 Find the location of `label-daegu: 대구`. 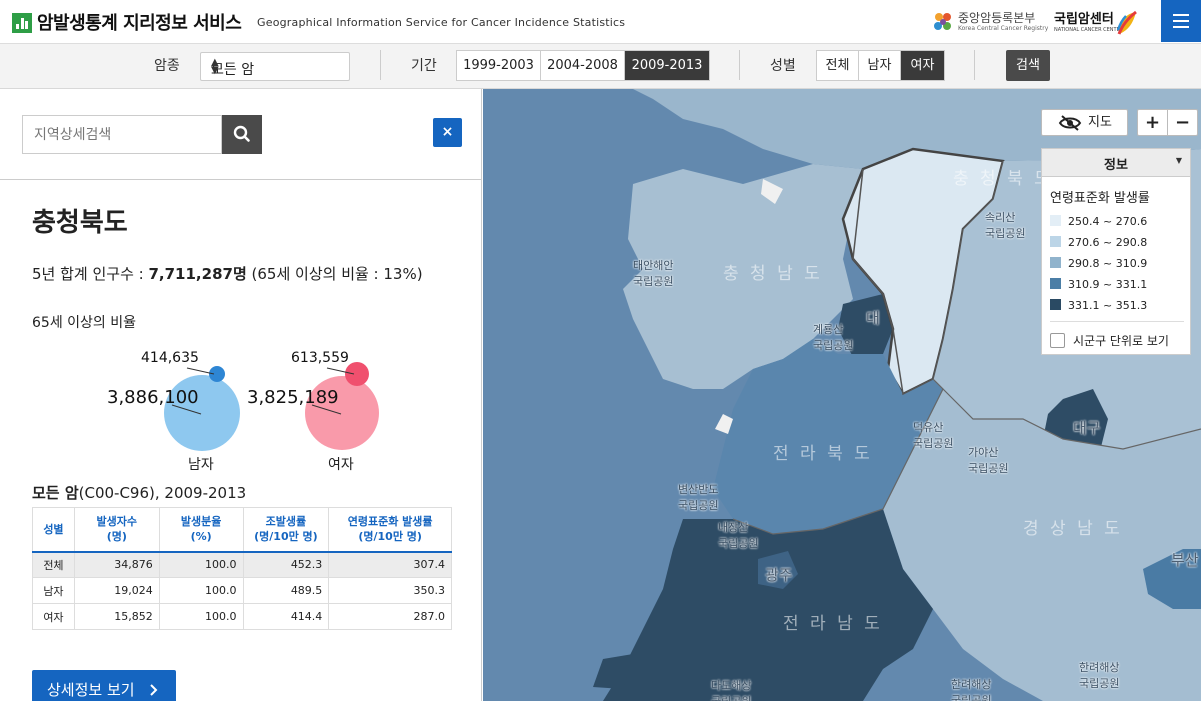

label-daegu: 대구 is located at coordinates (1087, 428).